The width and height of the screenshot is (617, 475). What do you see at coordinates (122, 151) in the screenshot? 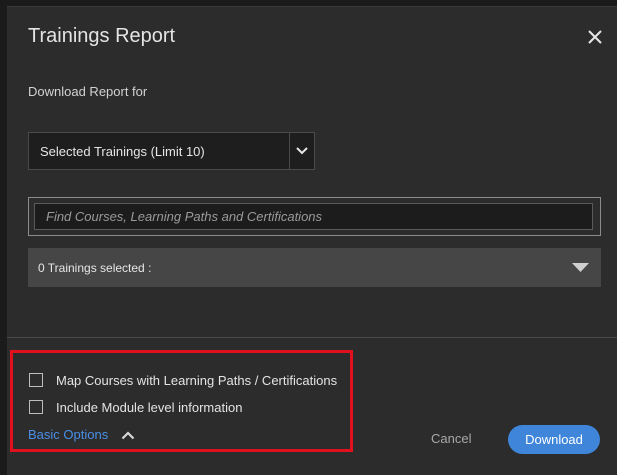
I see `report-for-selected-value: Selected Trainings (Limit 10)` at bounding box center [122, 151].